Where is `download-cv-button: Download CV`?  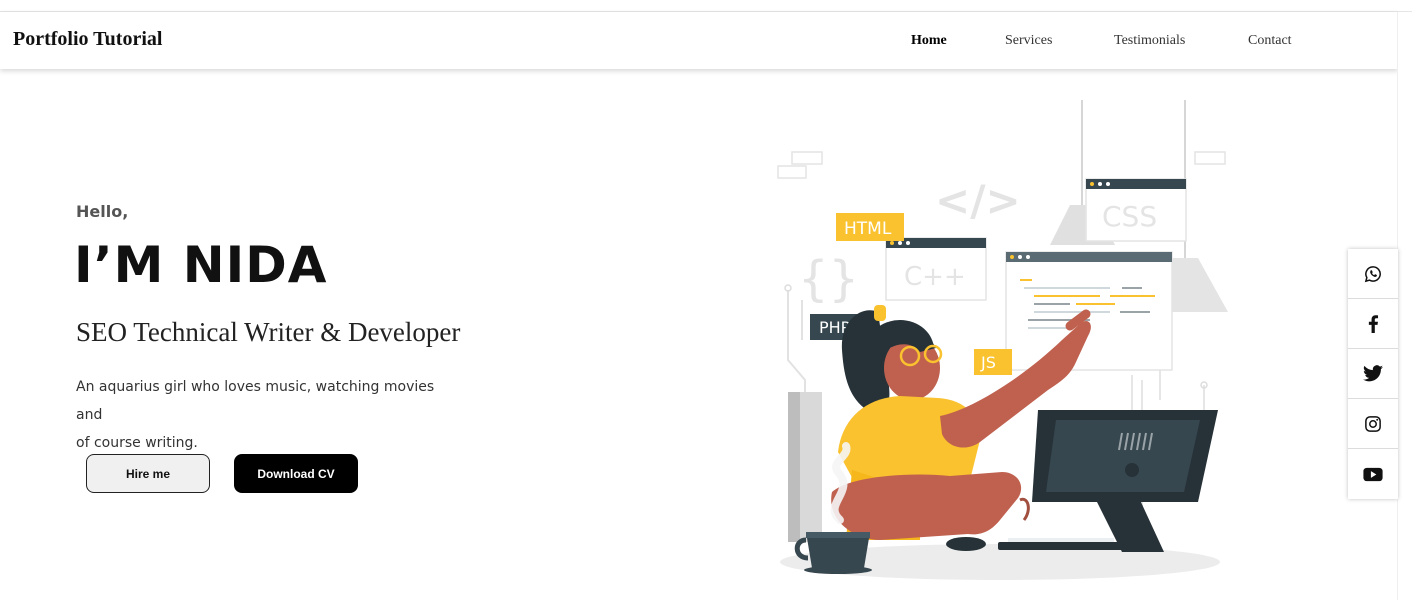 download-cv-button: Download CV is located at coordinates (296, 473).